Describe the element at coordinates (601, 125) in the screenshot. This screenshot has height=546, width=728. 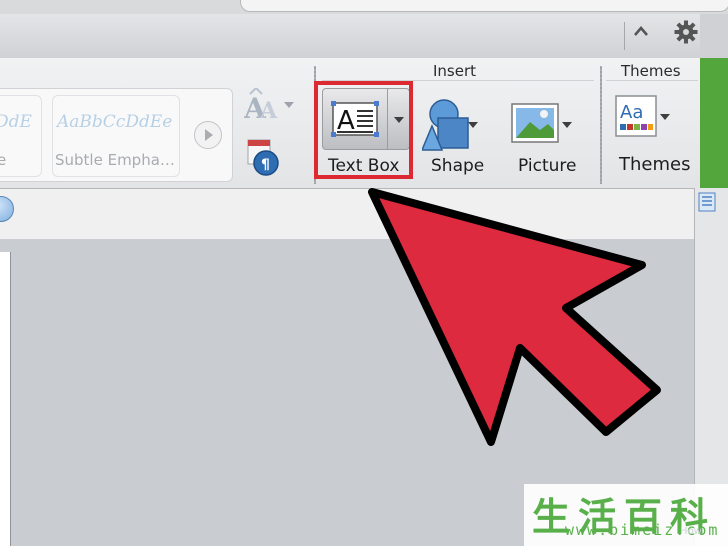
I see `group-separator` at that location.